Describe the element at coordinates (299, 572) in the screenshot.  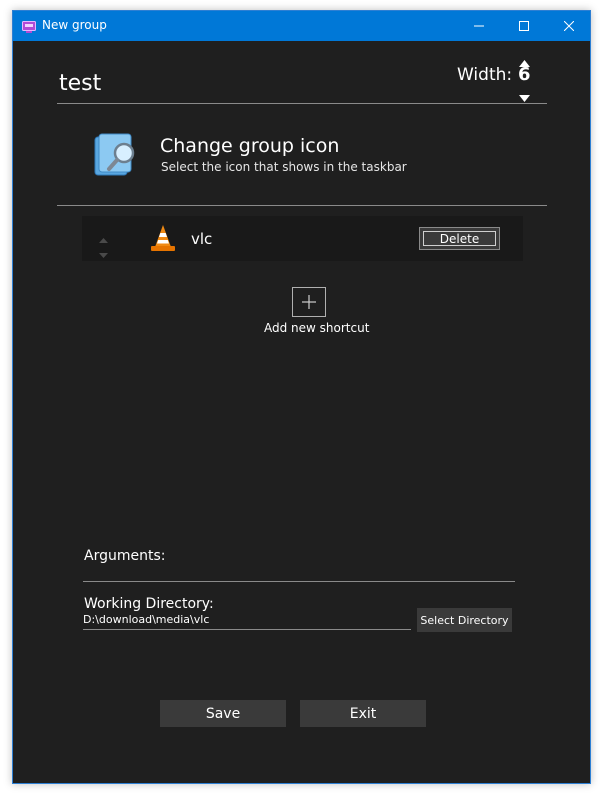
I see `arguments-input` at that location.